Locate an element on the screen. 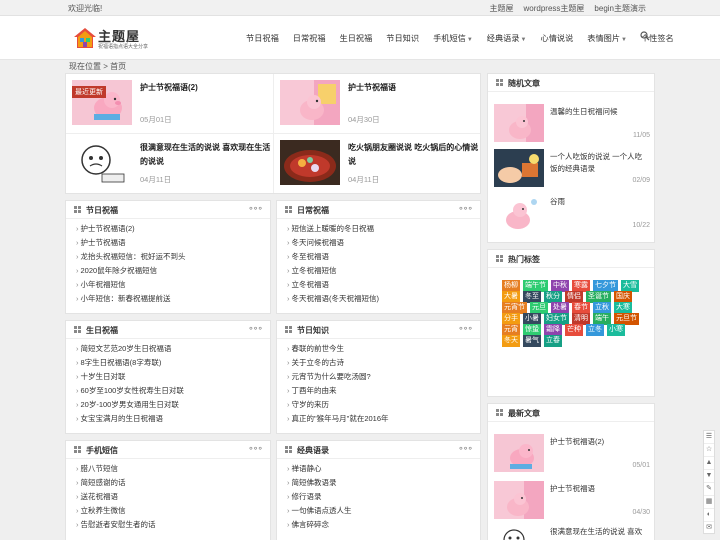 The height and width of the screenshot is (540, 720). list-item: › 简短感谢的话 is located at coordinates (116, 484).